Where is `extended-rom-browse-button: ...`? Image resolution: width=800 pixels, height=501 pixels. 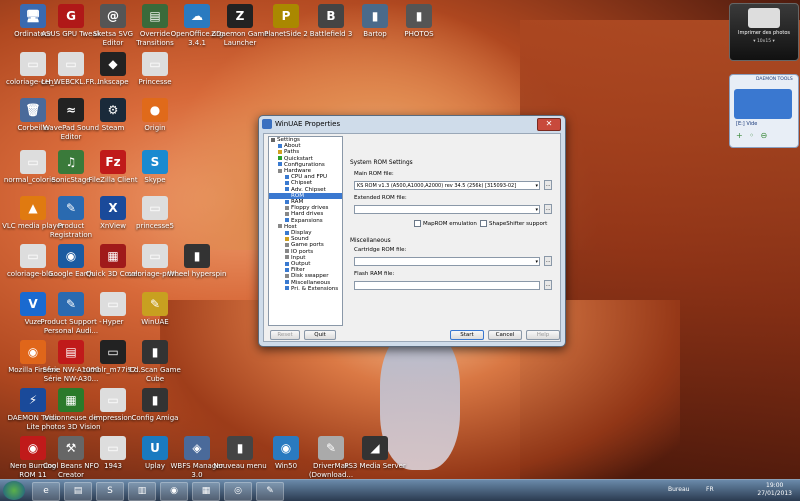 extended-rom-browse-button: ... is located at coordinates (548, 209).